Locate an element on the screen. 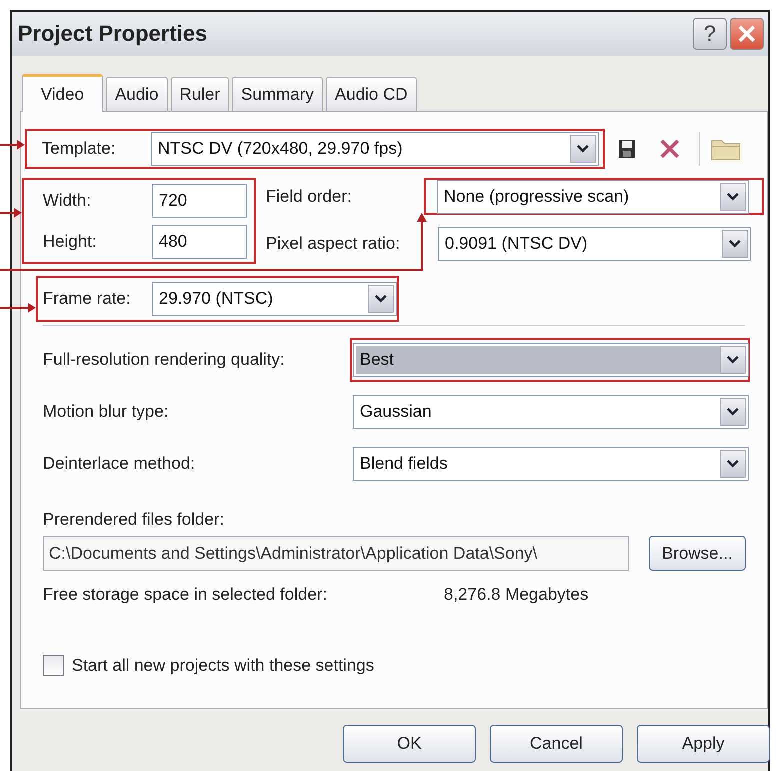  dropdown-field: Best is located at coordinates (551, 360).